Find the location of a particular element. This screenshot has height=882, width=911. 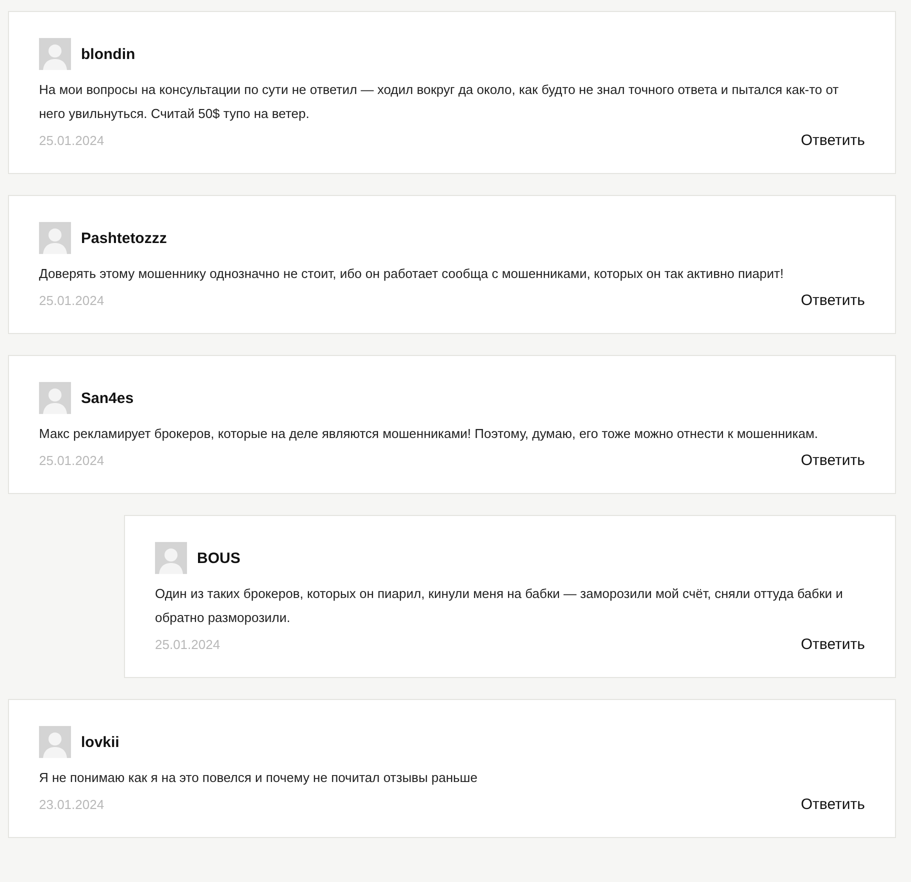

author-name: BOUS is located at coordinates (218, 558).